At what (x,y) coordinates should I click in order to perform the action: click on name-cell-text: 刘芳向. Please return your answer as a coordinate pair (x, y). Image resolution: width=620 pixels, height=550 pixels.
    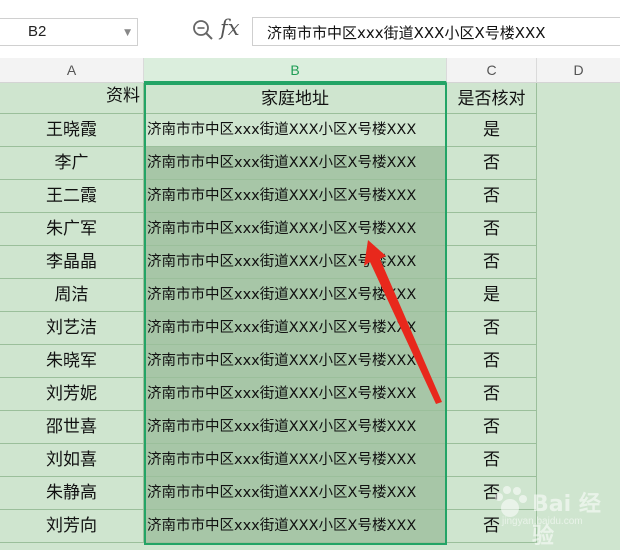
    Looking at the image, I should click on (71, 526).